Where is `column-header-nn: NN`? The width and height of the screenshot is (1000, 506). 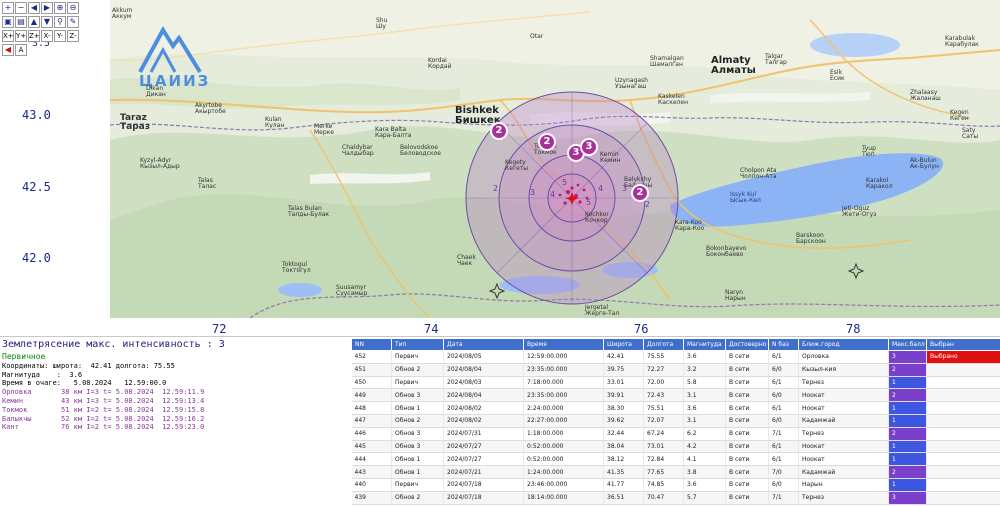 column-header-nn: NN is located at coordinates (371, 344).